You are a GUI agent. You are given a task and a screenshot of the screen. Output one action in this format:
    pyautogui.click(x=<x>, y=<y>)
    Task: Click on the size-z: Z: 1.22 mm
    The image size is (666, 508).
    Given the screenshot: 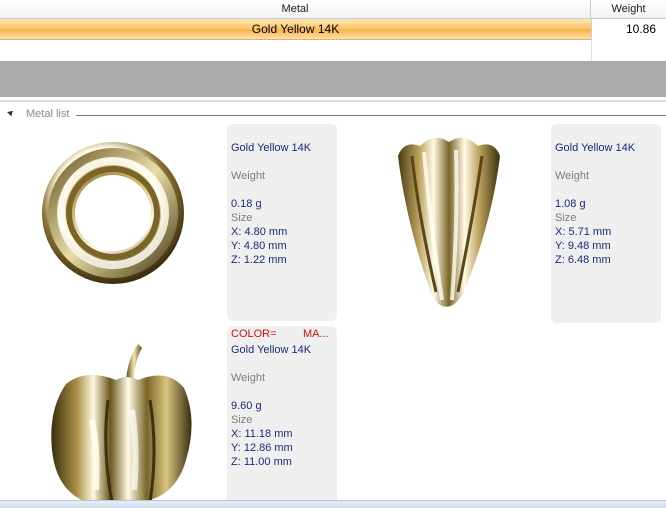 What is the action you would take?
    pyautogui.click(x=259, y=260)
    